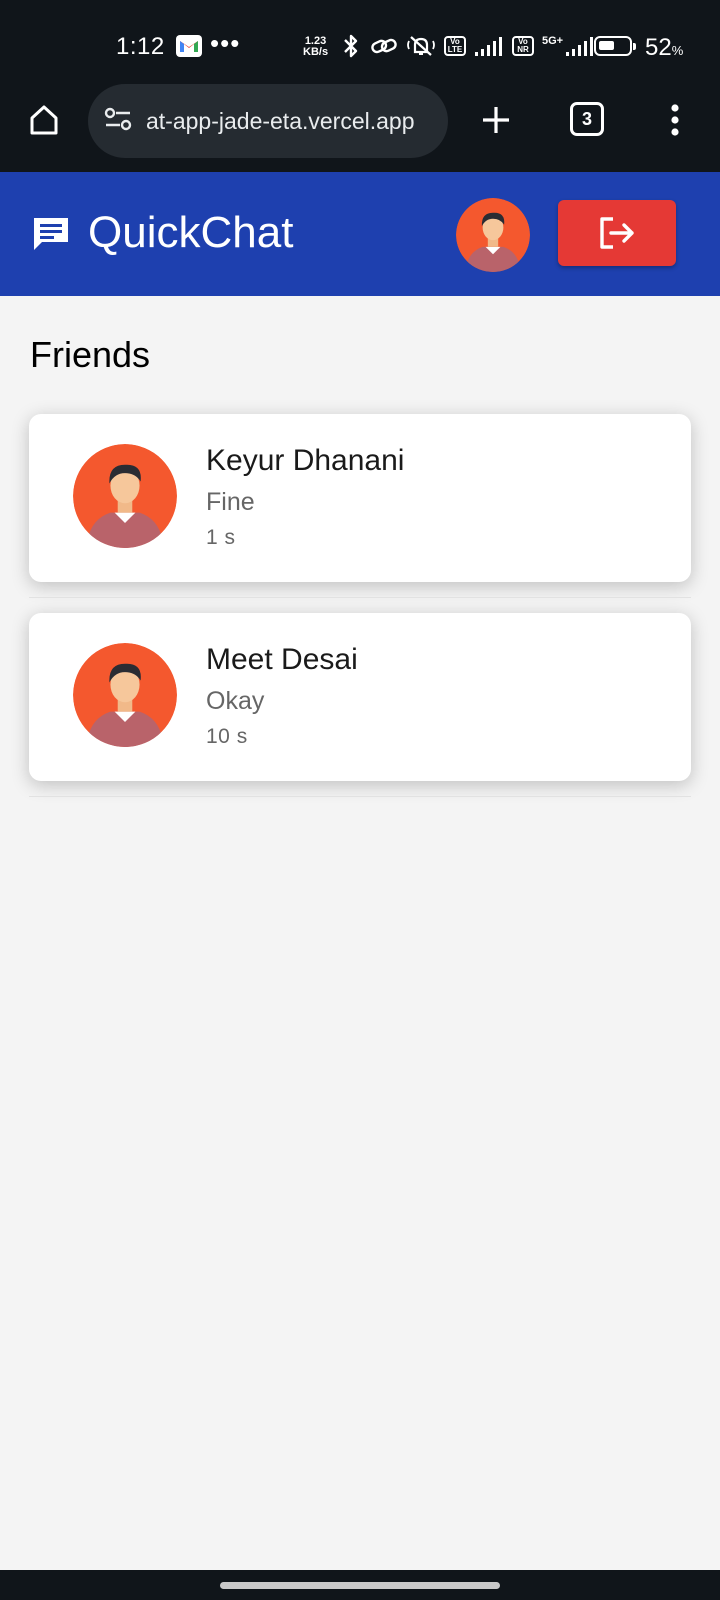 Image resolution: width=720 pixels, height=1600 pixels. I want to click on status-bar: 1:12 ••• 1.23 KB/s Vo LTE Vo NR 5G+ 52%, so click(360, 46).